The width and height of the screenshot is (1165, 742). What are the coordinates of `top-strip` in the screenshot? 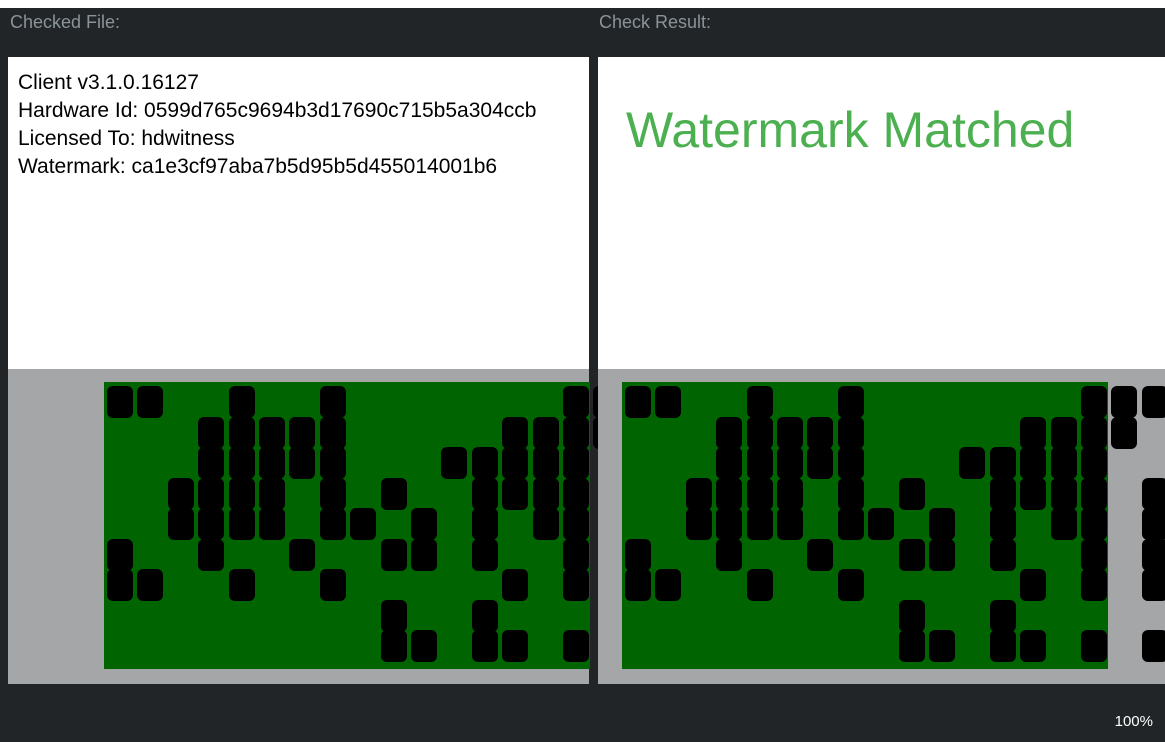 It's located at (582, 4).